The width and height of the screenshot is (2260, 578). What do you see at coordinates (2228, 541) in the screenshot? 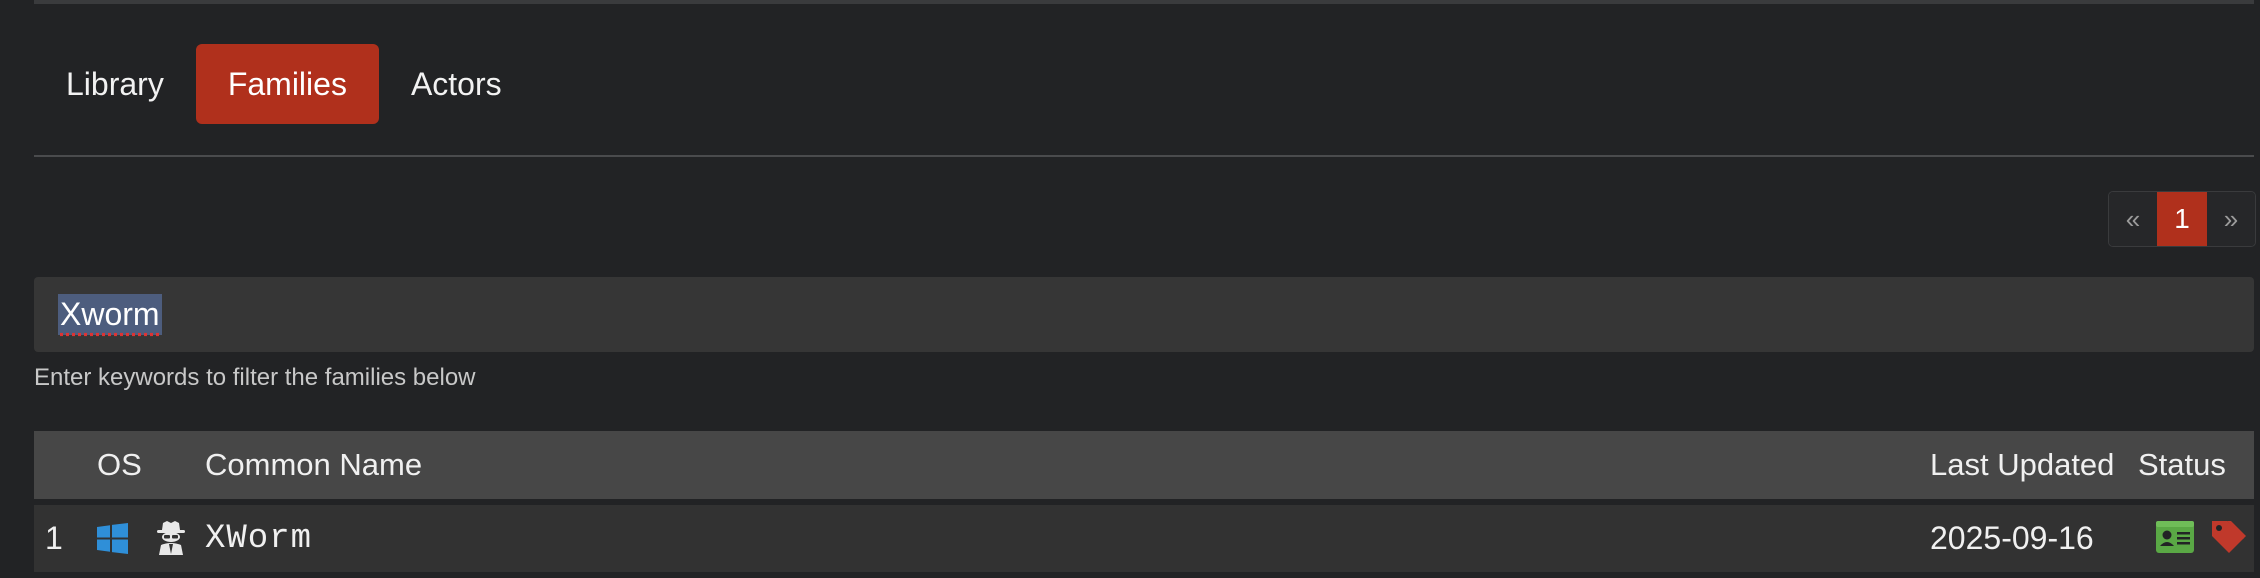
I see `tag-icon` at bounding box center [2228, 541].